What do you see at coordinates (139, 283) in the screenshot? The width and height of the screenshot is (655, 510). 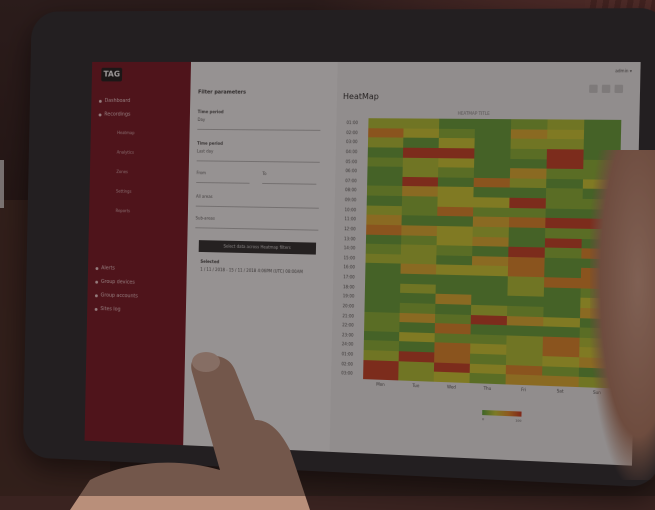 I see `sidebar-item-group-devices: Group devices` at bounding box center [139, 283].